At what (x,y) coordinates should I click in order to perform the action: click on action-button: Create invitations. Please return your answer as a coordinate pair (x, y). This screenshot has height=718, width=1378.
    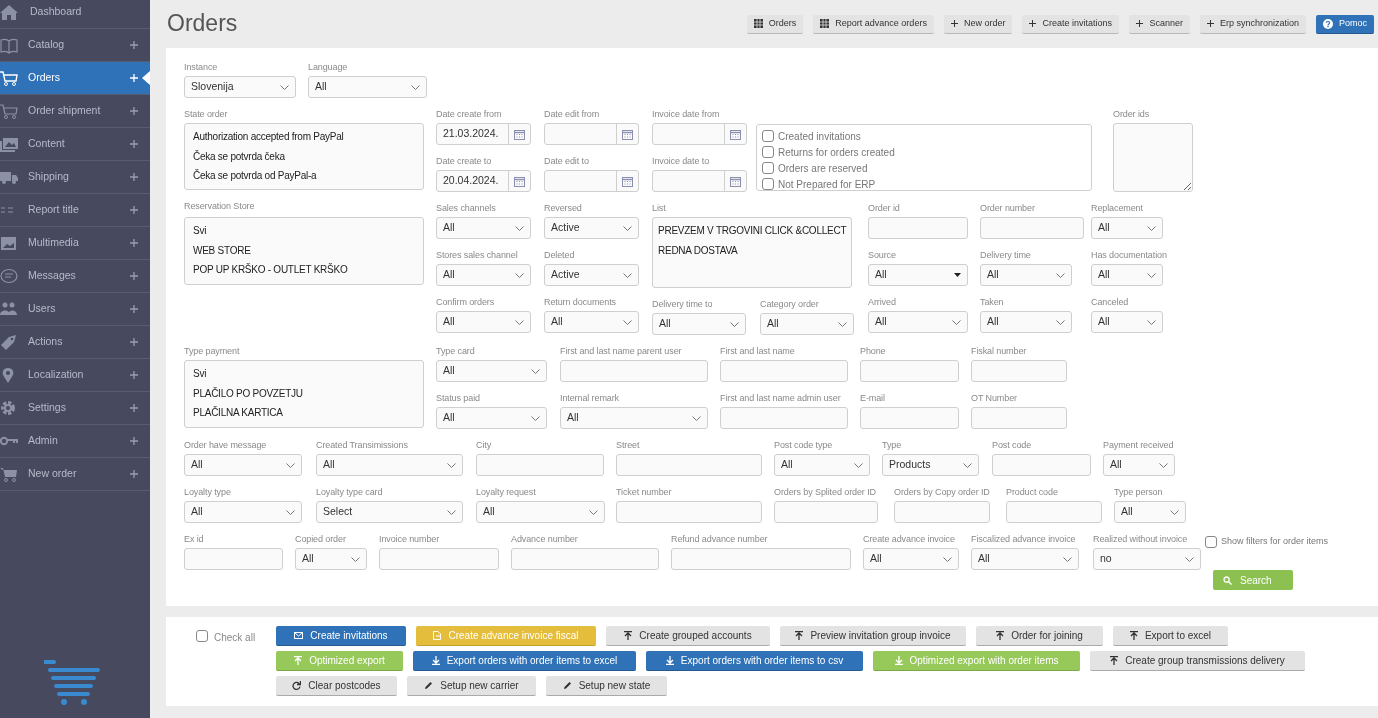
    Looking at the image, I should click on (341, 636).